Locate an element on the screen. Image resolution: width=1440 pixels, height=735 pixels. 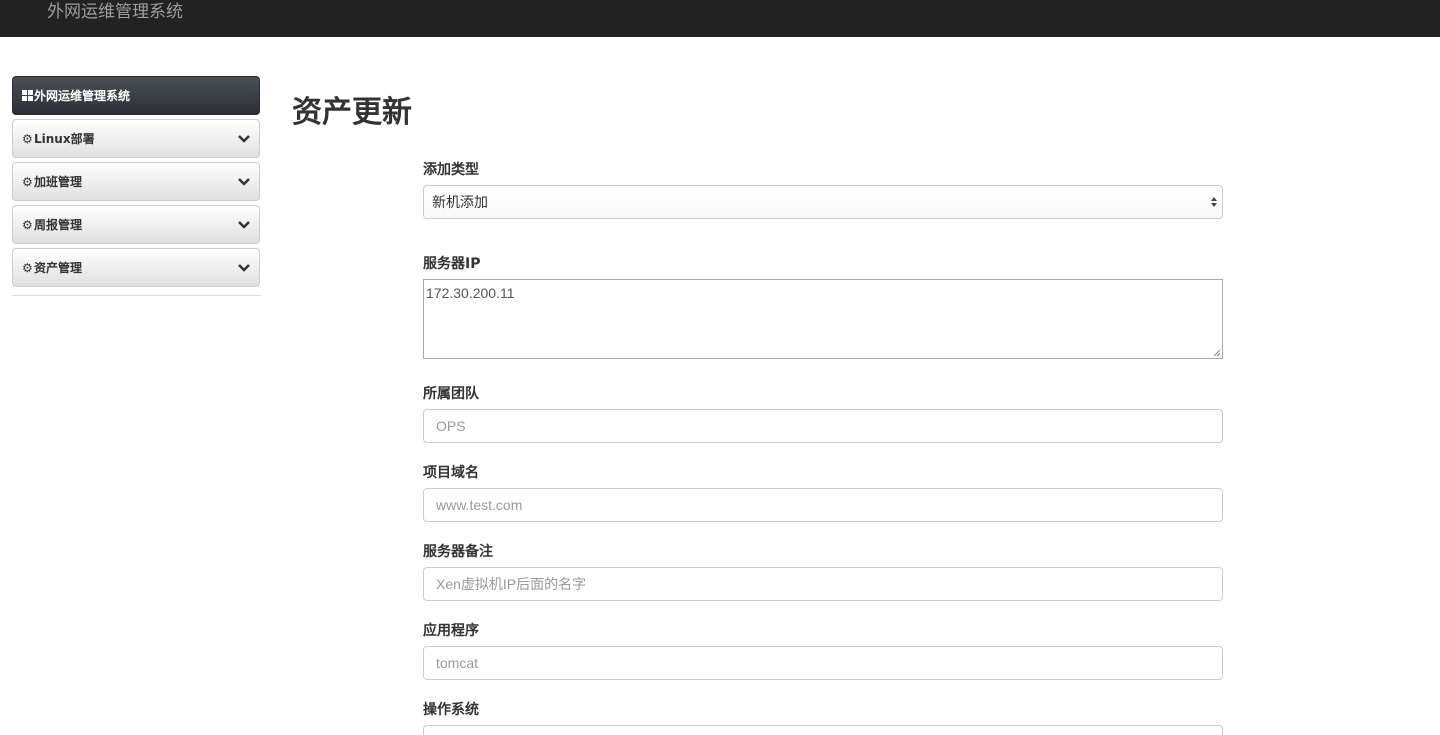
team-input is located at coordinates (823, 426).